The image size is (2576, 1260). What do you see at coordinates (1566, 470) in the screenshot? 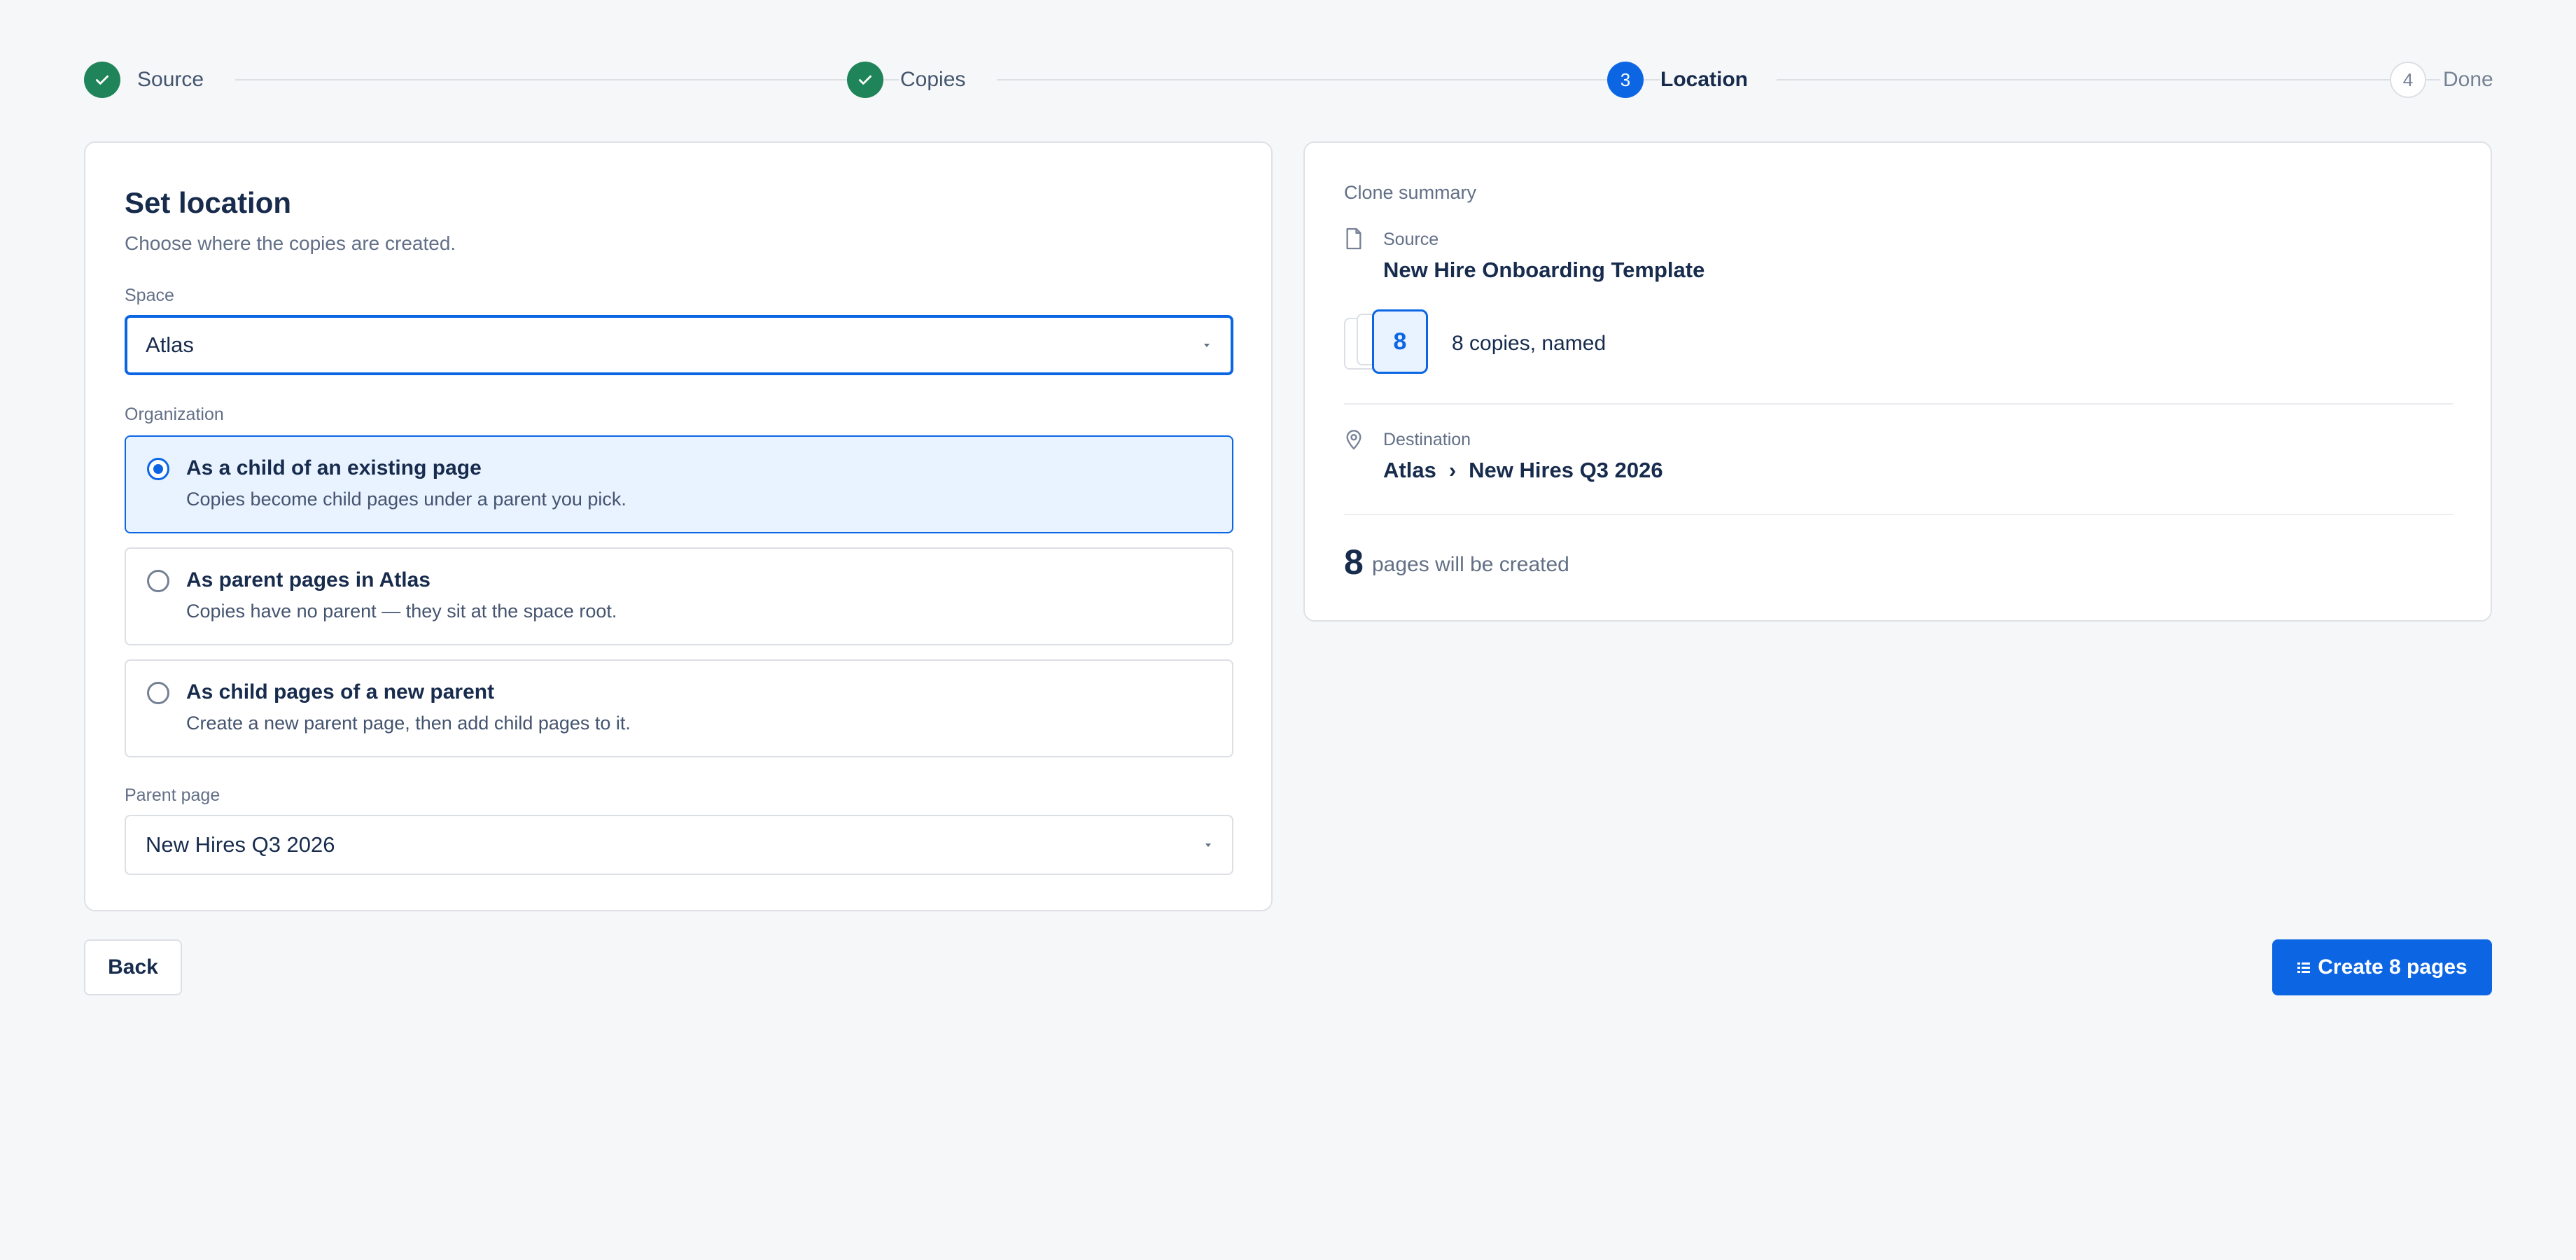
I see `destination-page: New Hires Q3 2026` at bounding box center [1566, 470].